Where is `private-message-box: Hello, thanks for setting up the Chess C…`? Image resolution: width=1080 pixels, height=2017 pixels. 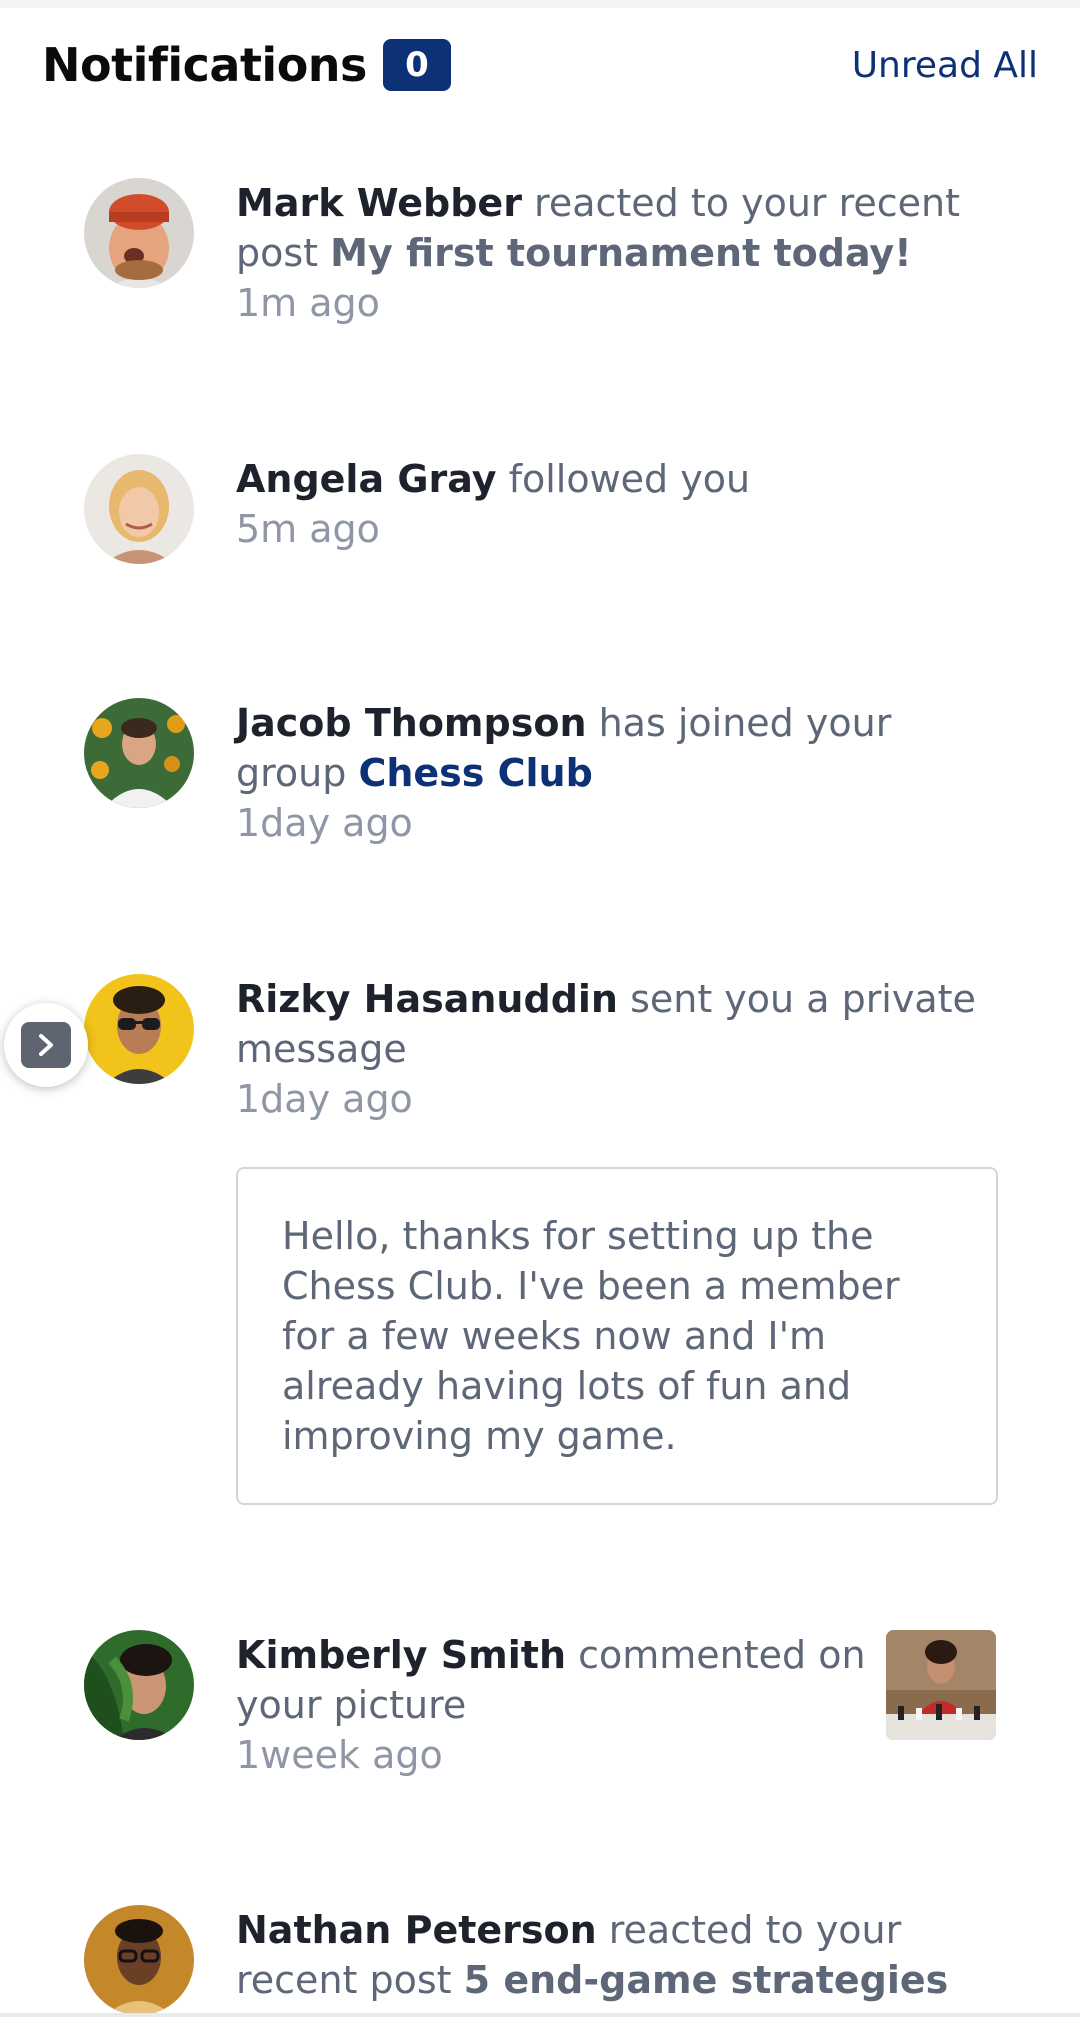
private-message-box: Hello, thanks for setting up the Chess C… is located at coordinates (617, 1336).